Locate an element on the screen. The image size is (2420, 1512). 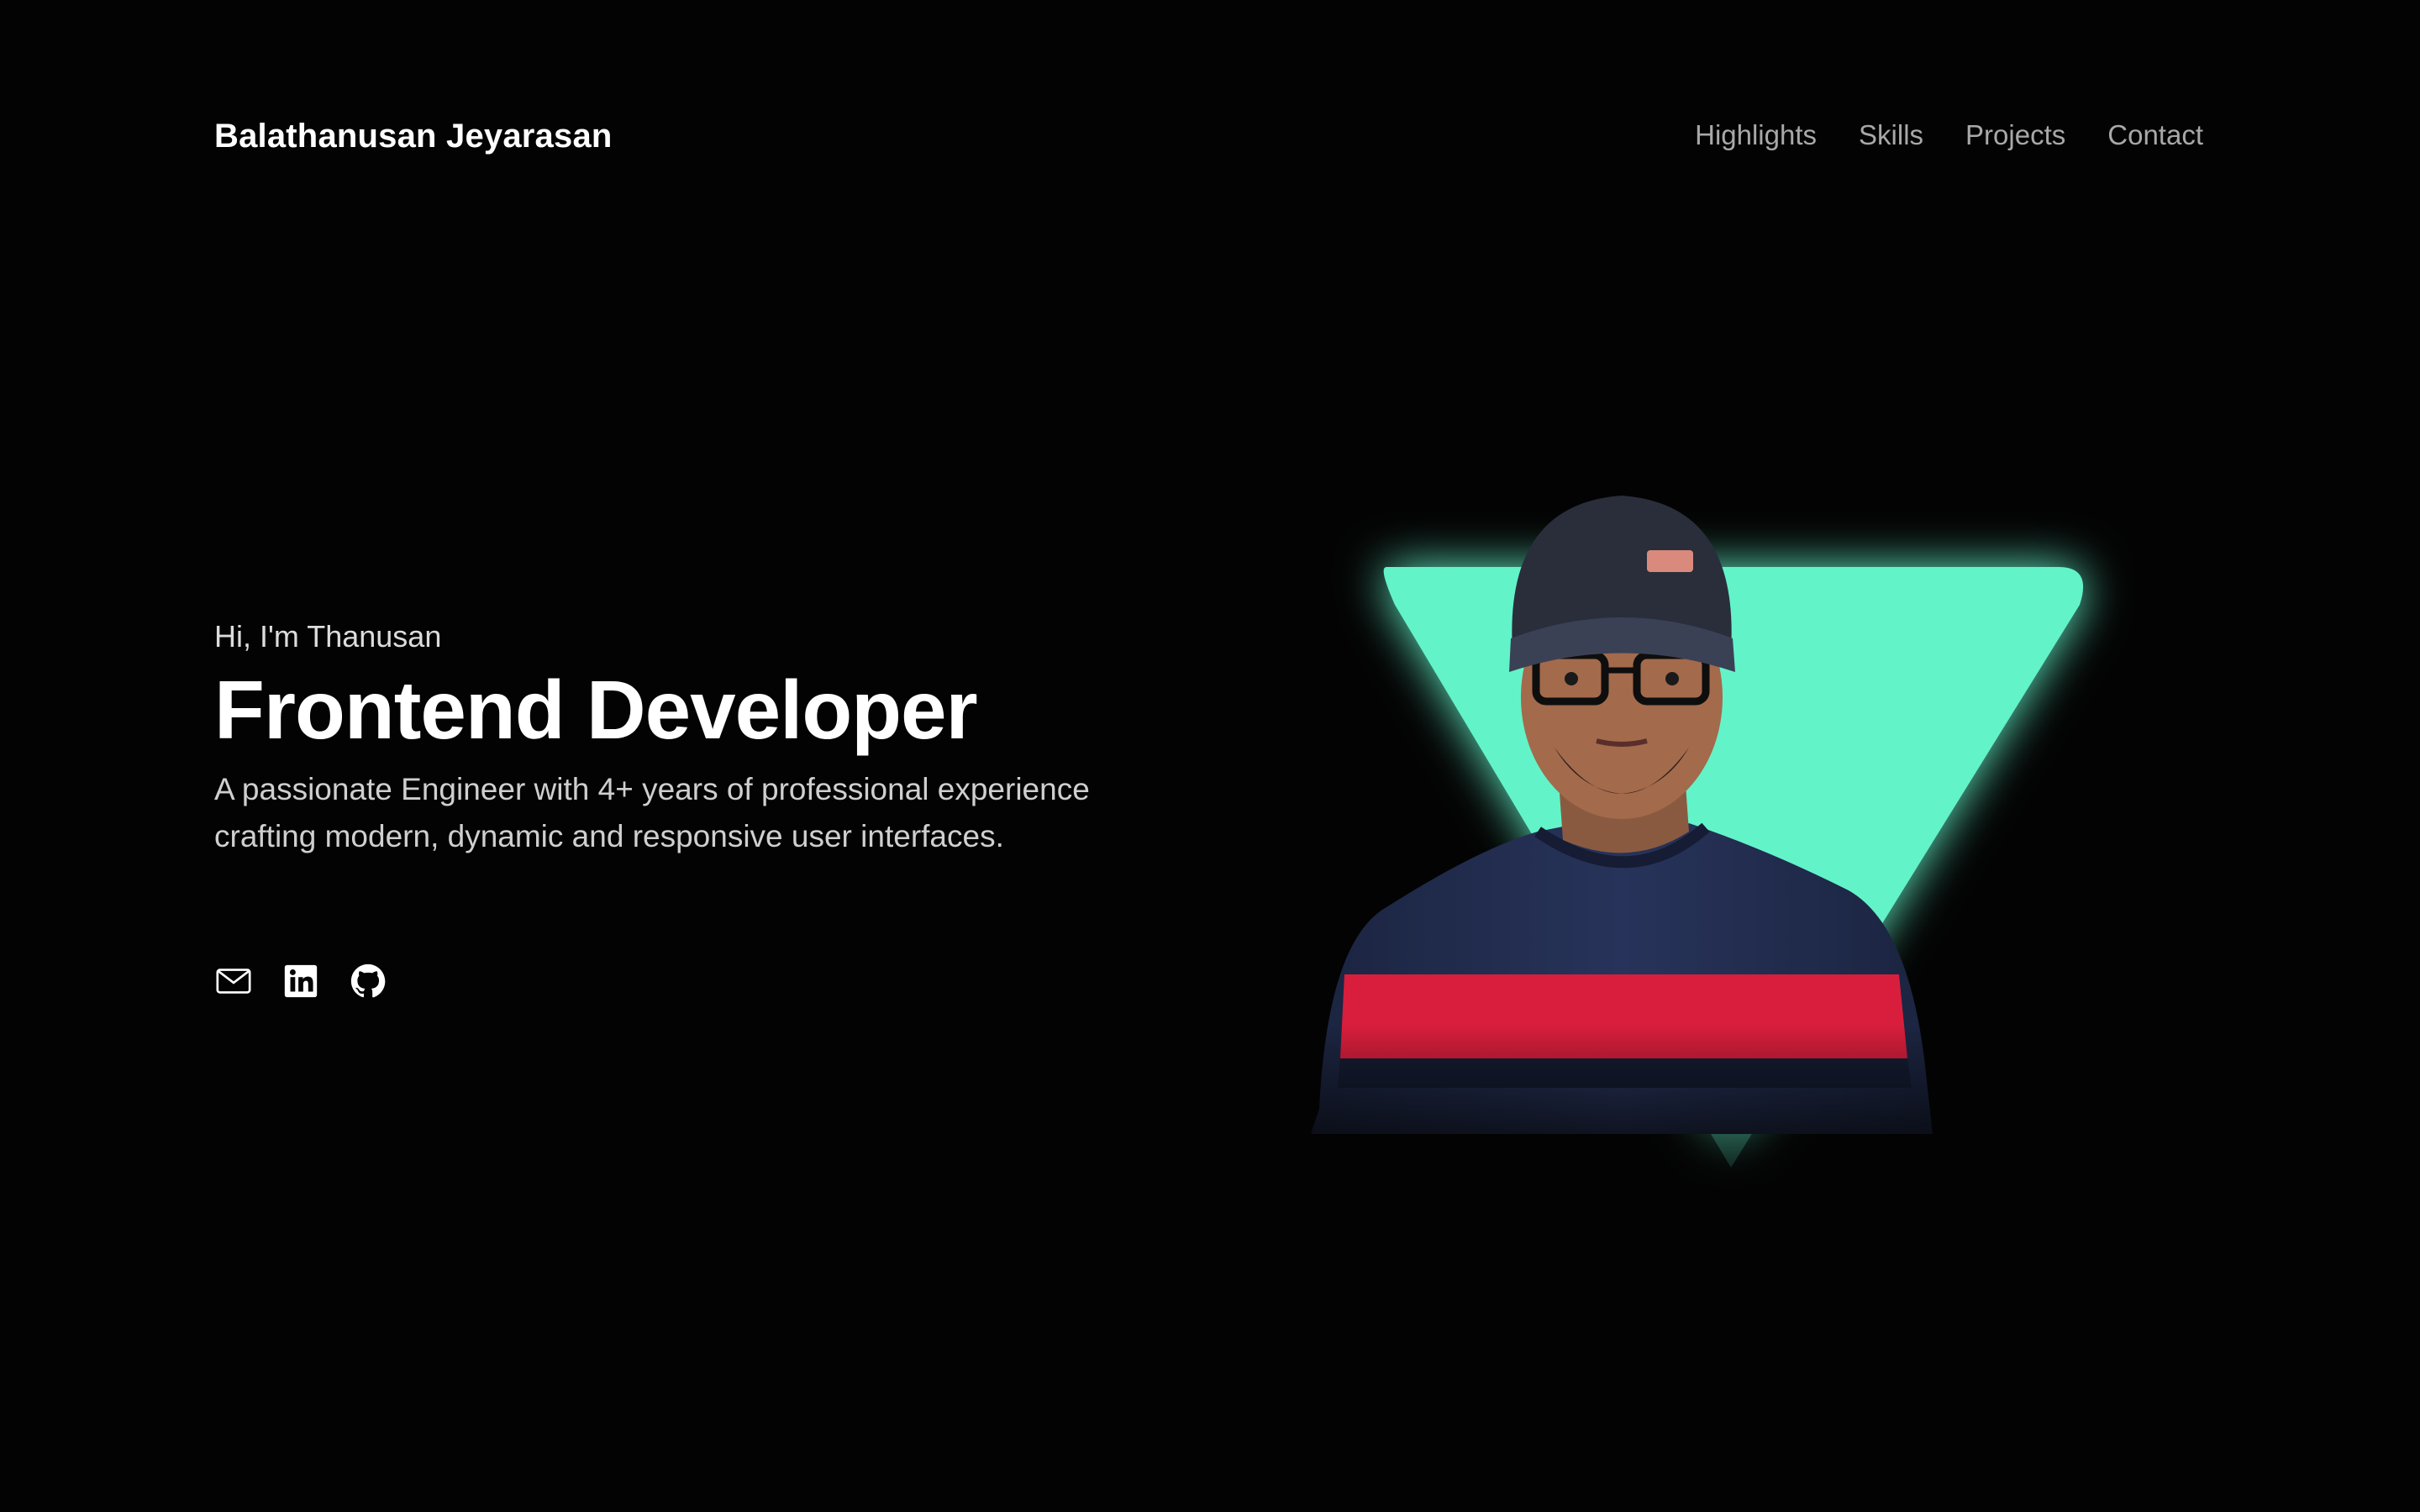
email-link is located at coordinates (233, 981).